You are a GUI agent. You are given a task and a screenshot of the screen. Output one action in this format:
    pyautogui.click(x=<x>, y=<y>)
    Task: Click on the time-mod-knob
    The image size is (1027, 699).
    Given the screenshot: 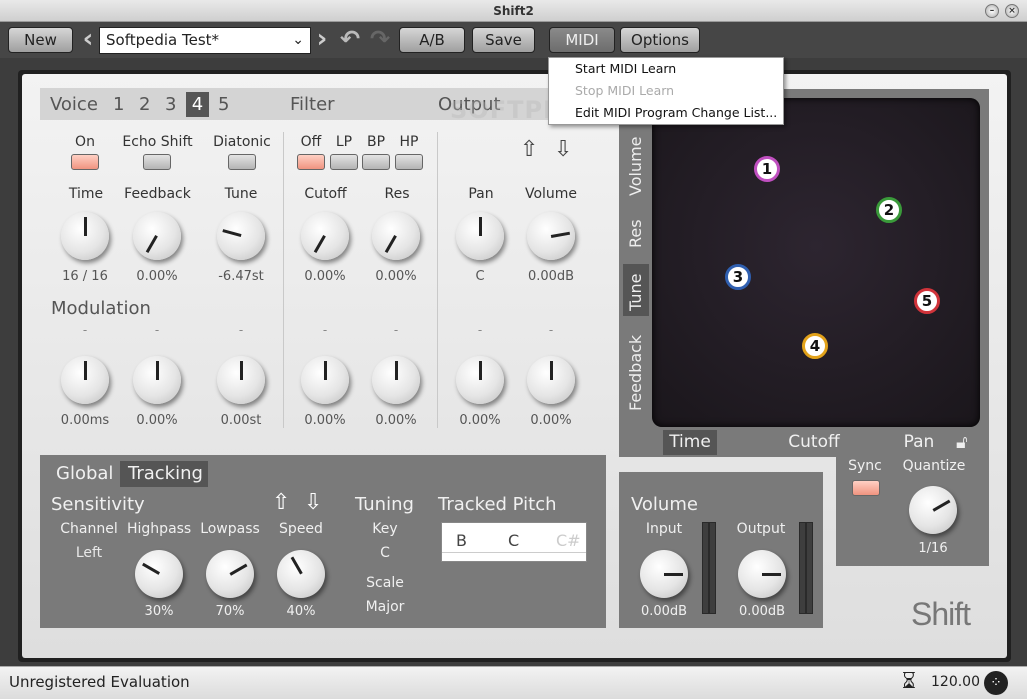 What is the action you would take?
    pyautogui.click(x=85, y=380)
    